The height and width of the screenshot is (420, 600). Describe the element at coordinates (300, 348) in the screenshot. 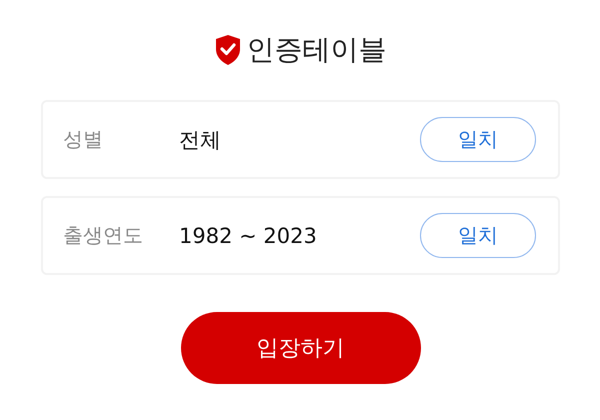

I see `enter-button: 입장하기` at that location.